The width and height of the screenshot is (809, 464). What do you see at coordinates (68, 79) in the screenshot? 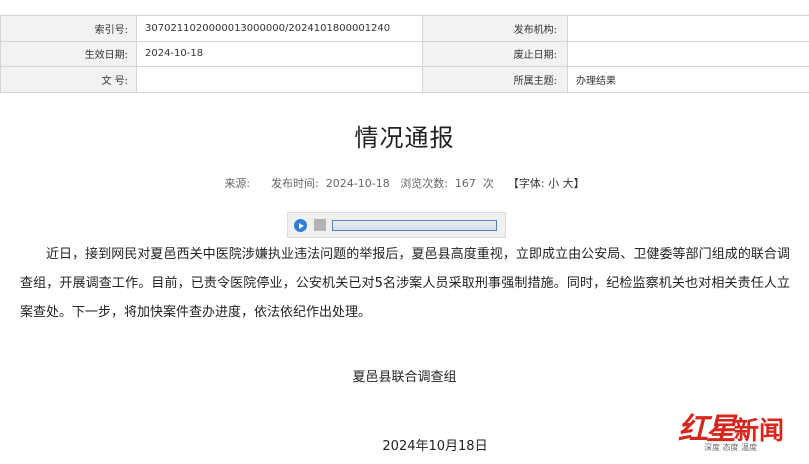
I see `doc-number-label: 文 号:` at bounding box center [68, 79].